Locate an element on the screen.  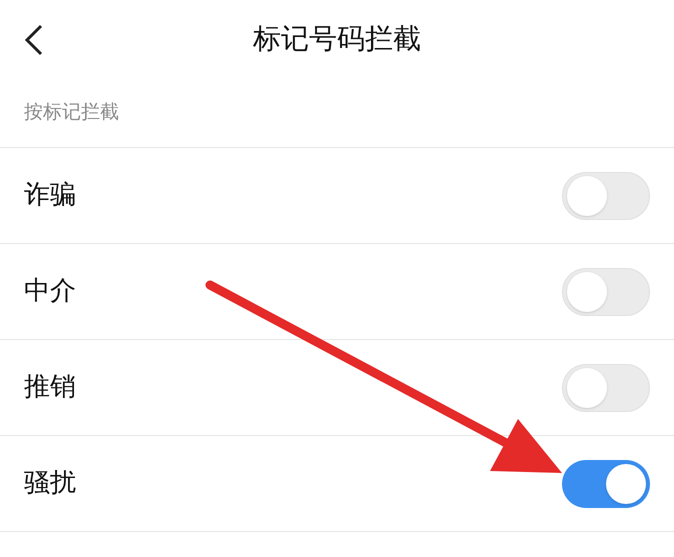
back-icon is located at coordinates (34, 40).